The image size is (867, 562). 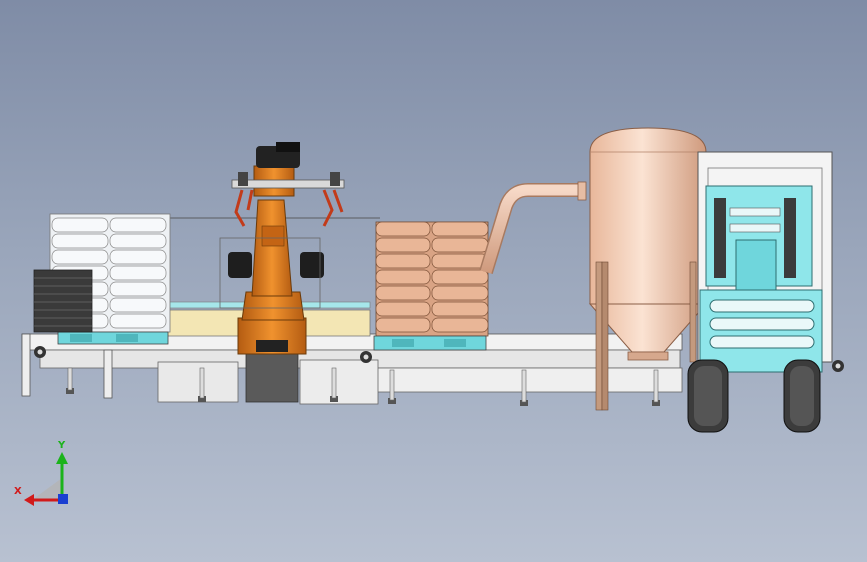 What do you see at coordinates (63, 301) in the screenshot?
I see `empty-pallet-magazine` at bounding box center [63, 301].